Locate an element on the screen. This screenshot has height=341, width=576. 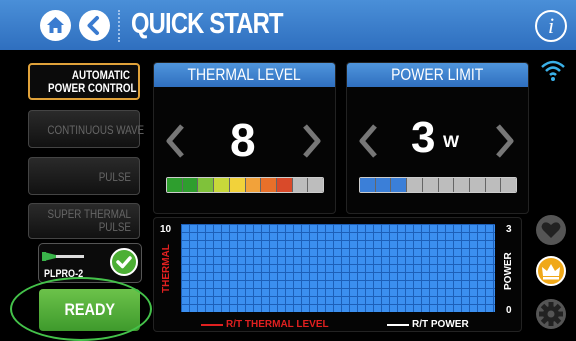
home-icon is located at coordinates (55, 25).